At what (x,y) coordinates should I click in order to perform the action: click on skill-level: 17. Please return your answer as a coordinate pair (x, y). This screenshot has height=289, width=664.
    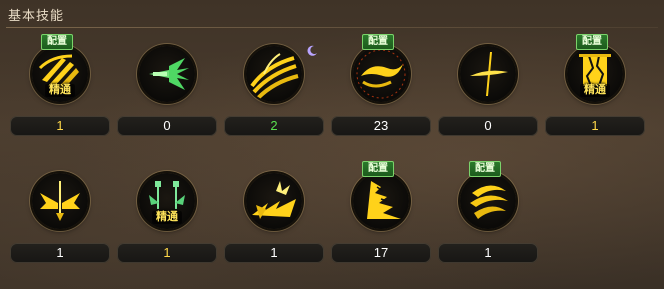
    Looking at the image, I should click on (381, 253).